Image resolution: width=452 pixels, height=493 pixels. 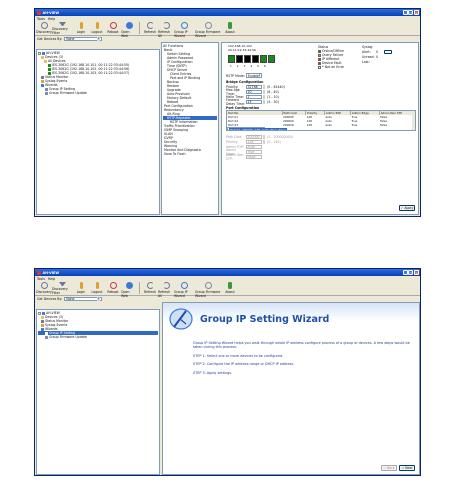 I want to click on folder-icon, so click(x=42, y=317).